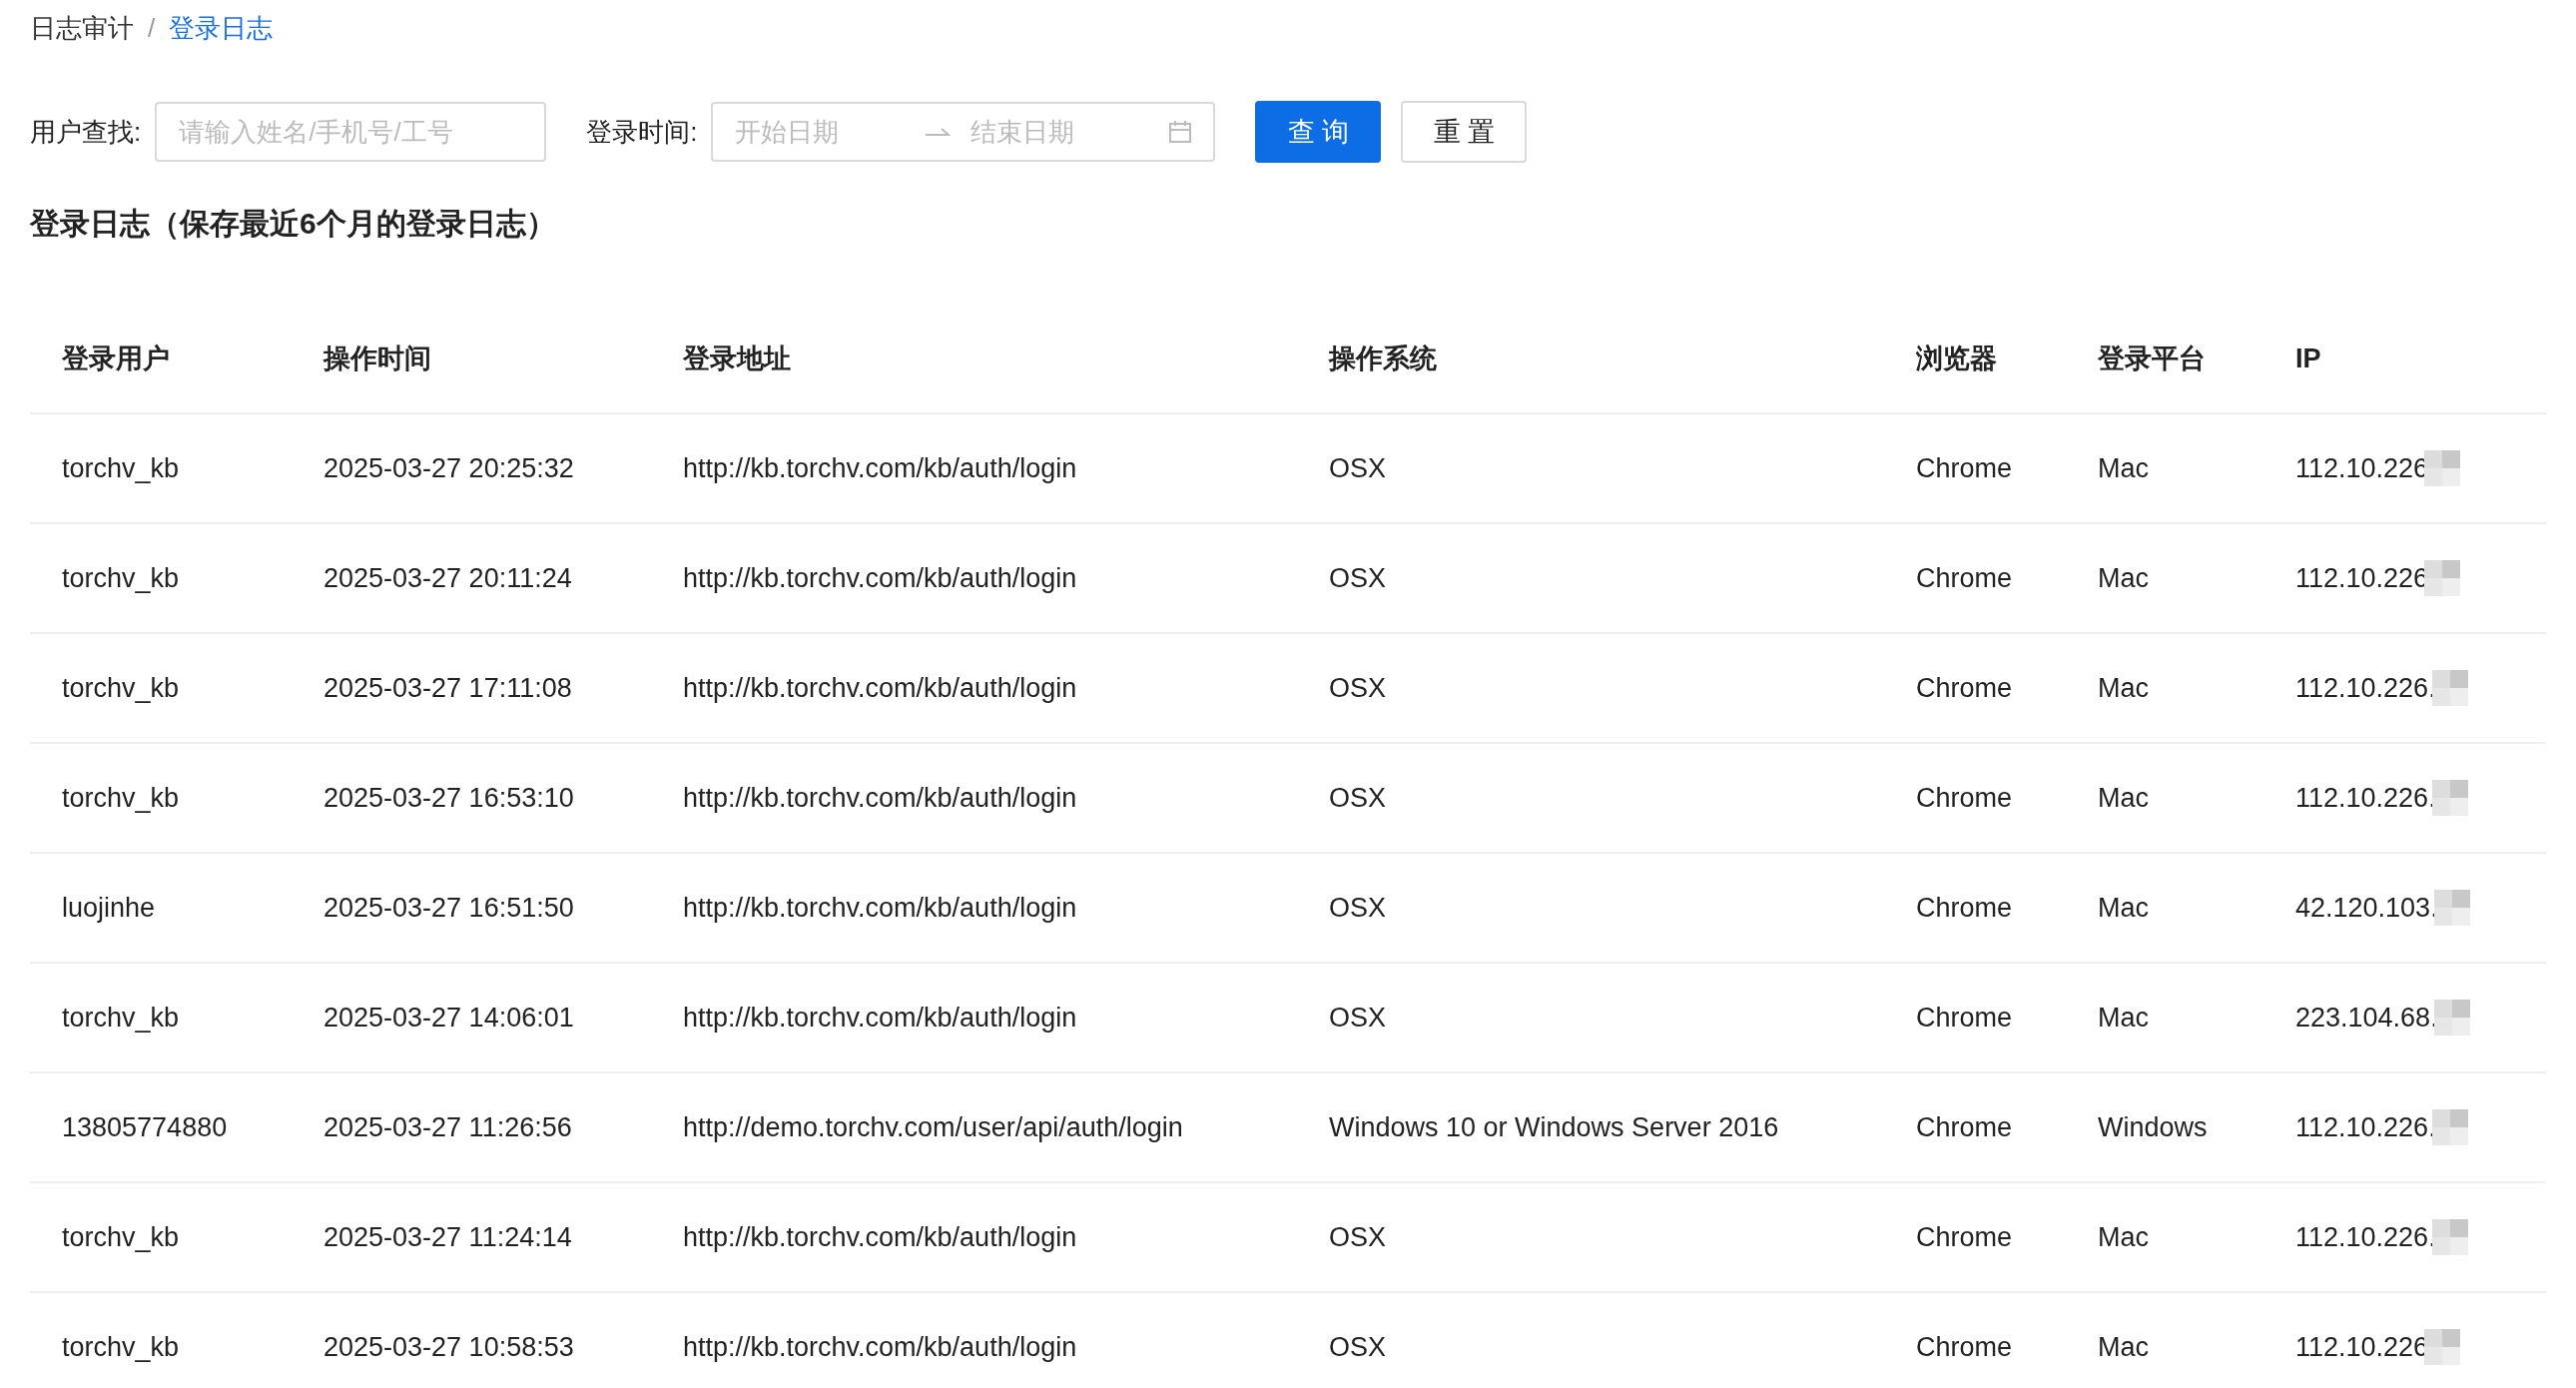 The image size is (2576, 1388). What do you see at coordinates (2153, 1126) in the screenshot?
I see `table-cell: Windows` at bounding box center [2153, 1126].